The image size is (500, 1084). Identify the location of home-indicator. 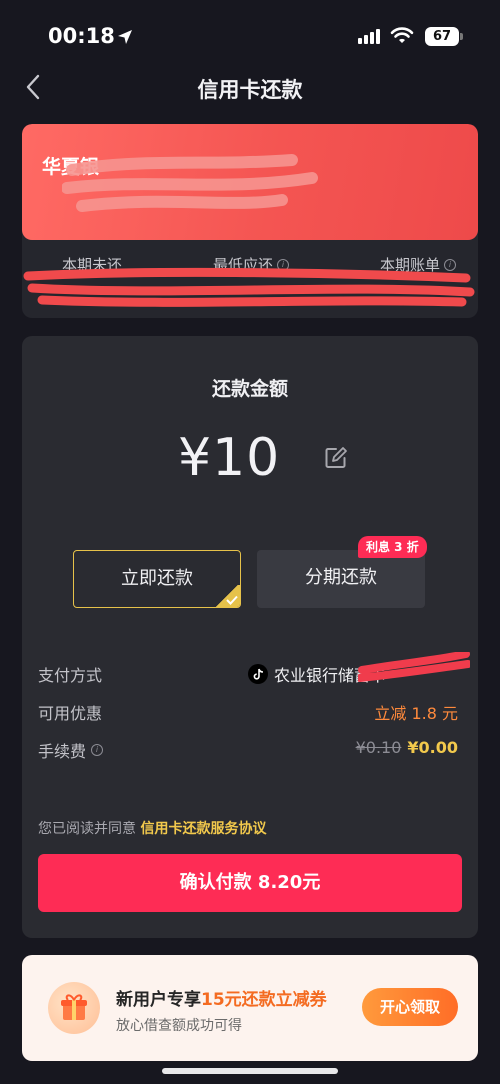
(250, 1071).